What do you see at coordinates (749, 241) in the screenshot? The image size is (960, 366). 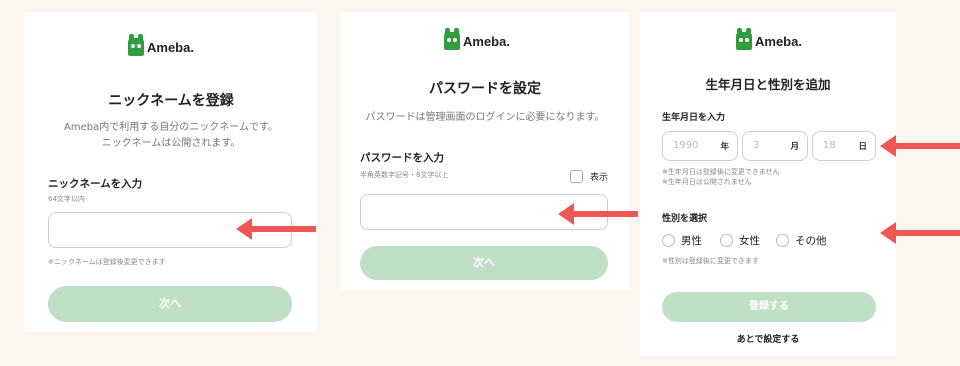 I see `gender-option-label: 女性` at bounding box center [749, 241].